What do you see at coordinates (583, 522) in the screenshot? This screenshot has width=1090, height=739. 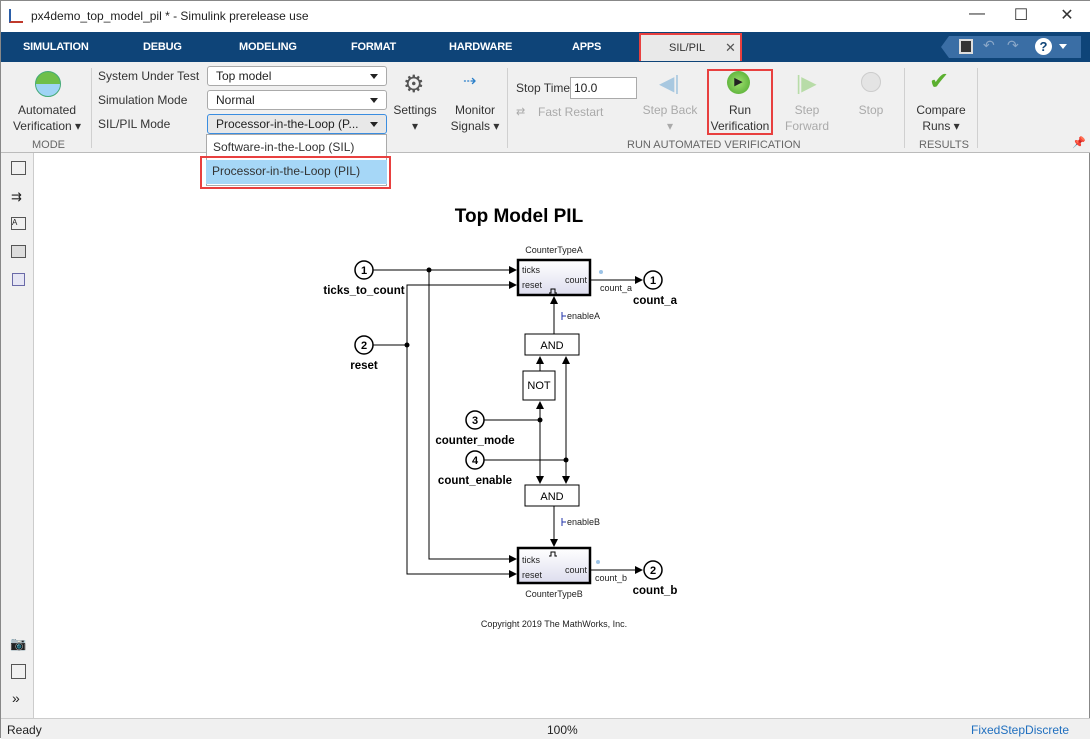 I see `signal-label: enableB` at bounding box center [583, 522].